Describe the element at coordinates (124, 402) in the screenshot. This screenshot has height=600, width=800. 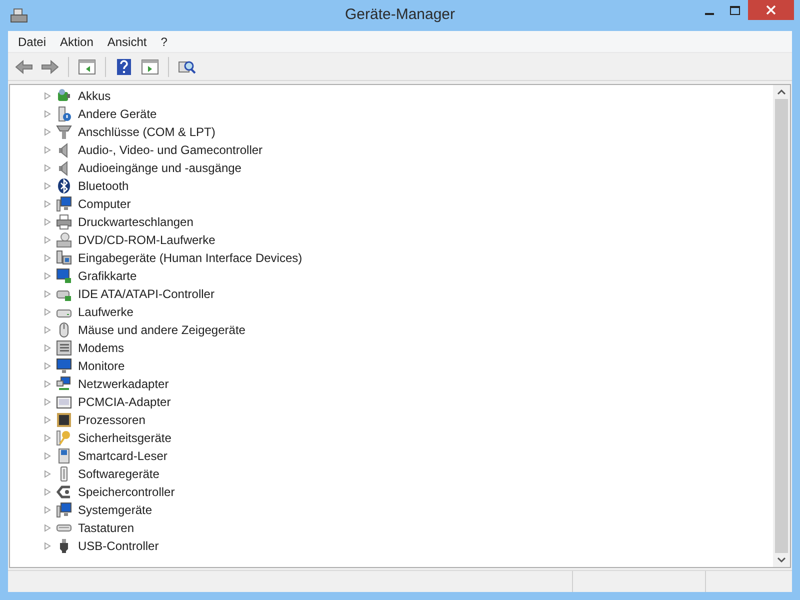
I see `tree-item: PCMCIA-Adapter` at that location.